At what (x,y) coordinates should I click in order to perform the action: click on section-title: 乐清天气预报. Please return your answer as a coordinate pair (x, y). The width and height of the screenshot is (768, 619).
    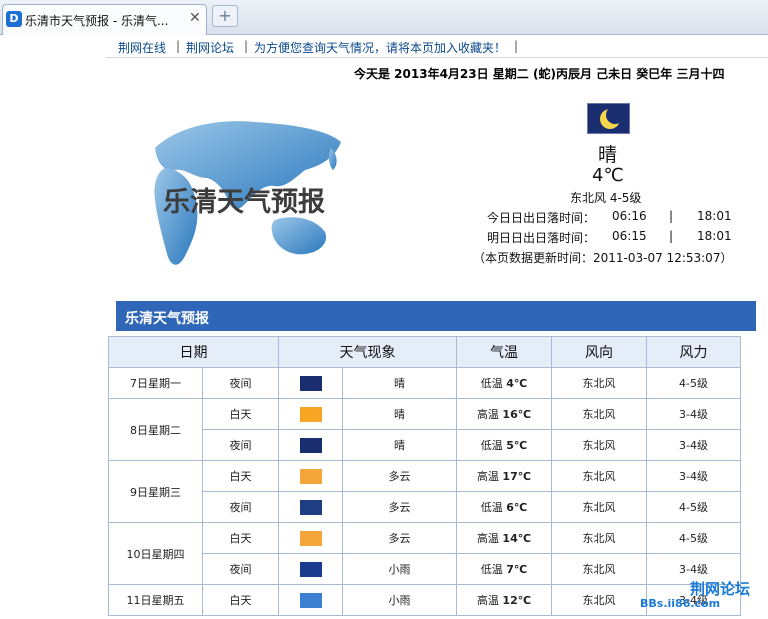
    Looking at the image, I should click on (167, 319).